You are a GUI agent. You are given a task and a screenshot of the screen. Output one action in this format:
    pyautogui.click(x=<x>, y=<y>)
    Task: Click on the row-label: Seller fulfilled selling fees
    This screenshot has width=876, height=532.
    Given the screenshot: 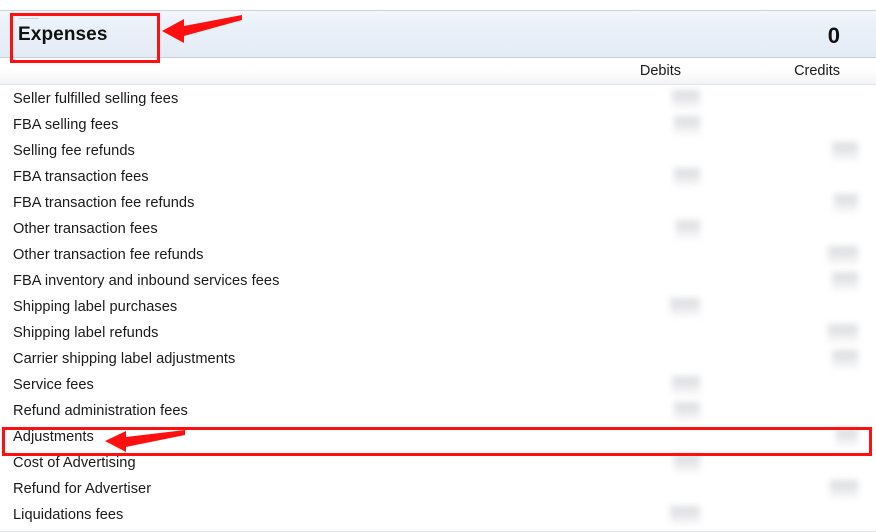 What is the action you would take?
    pyautogui.click(x=96, y=99)
    